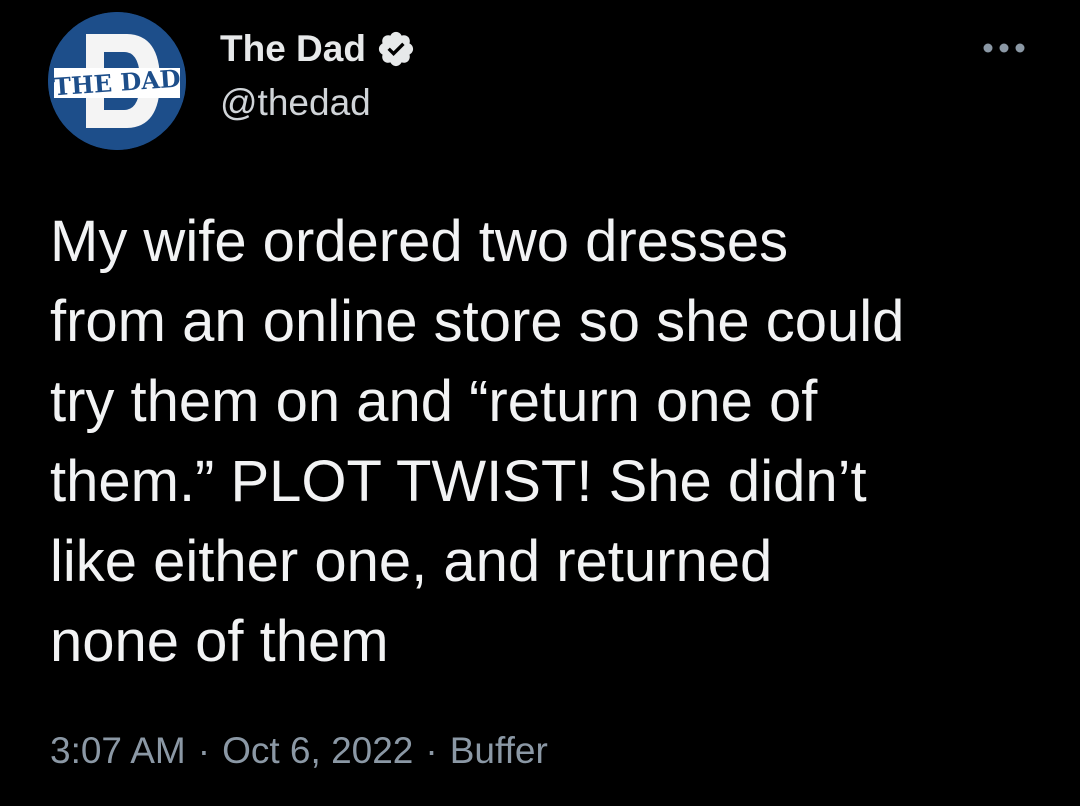  I want to click on tweet-metadata: 3:07 AM · Oct 6, 2022 · Buffer, so click(299, 751).